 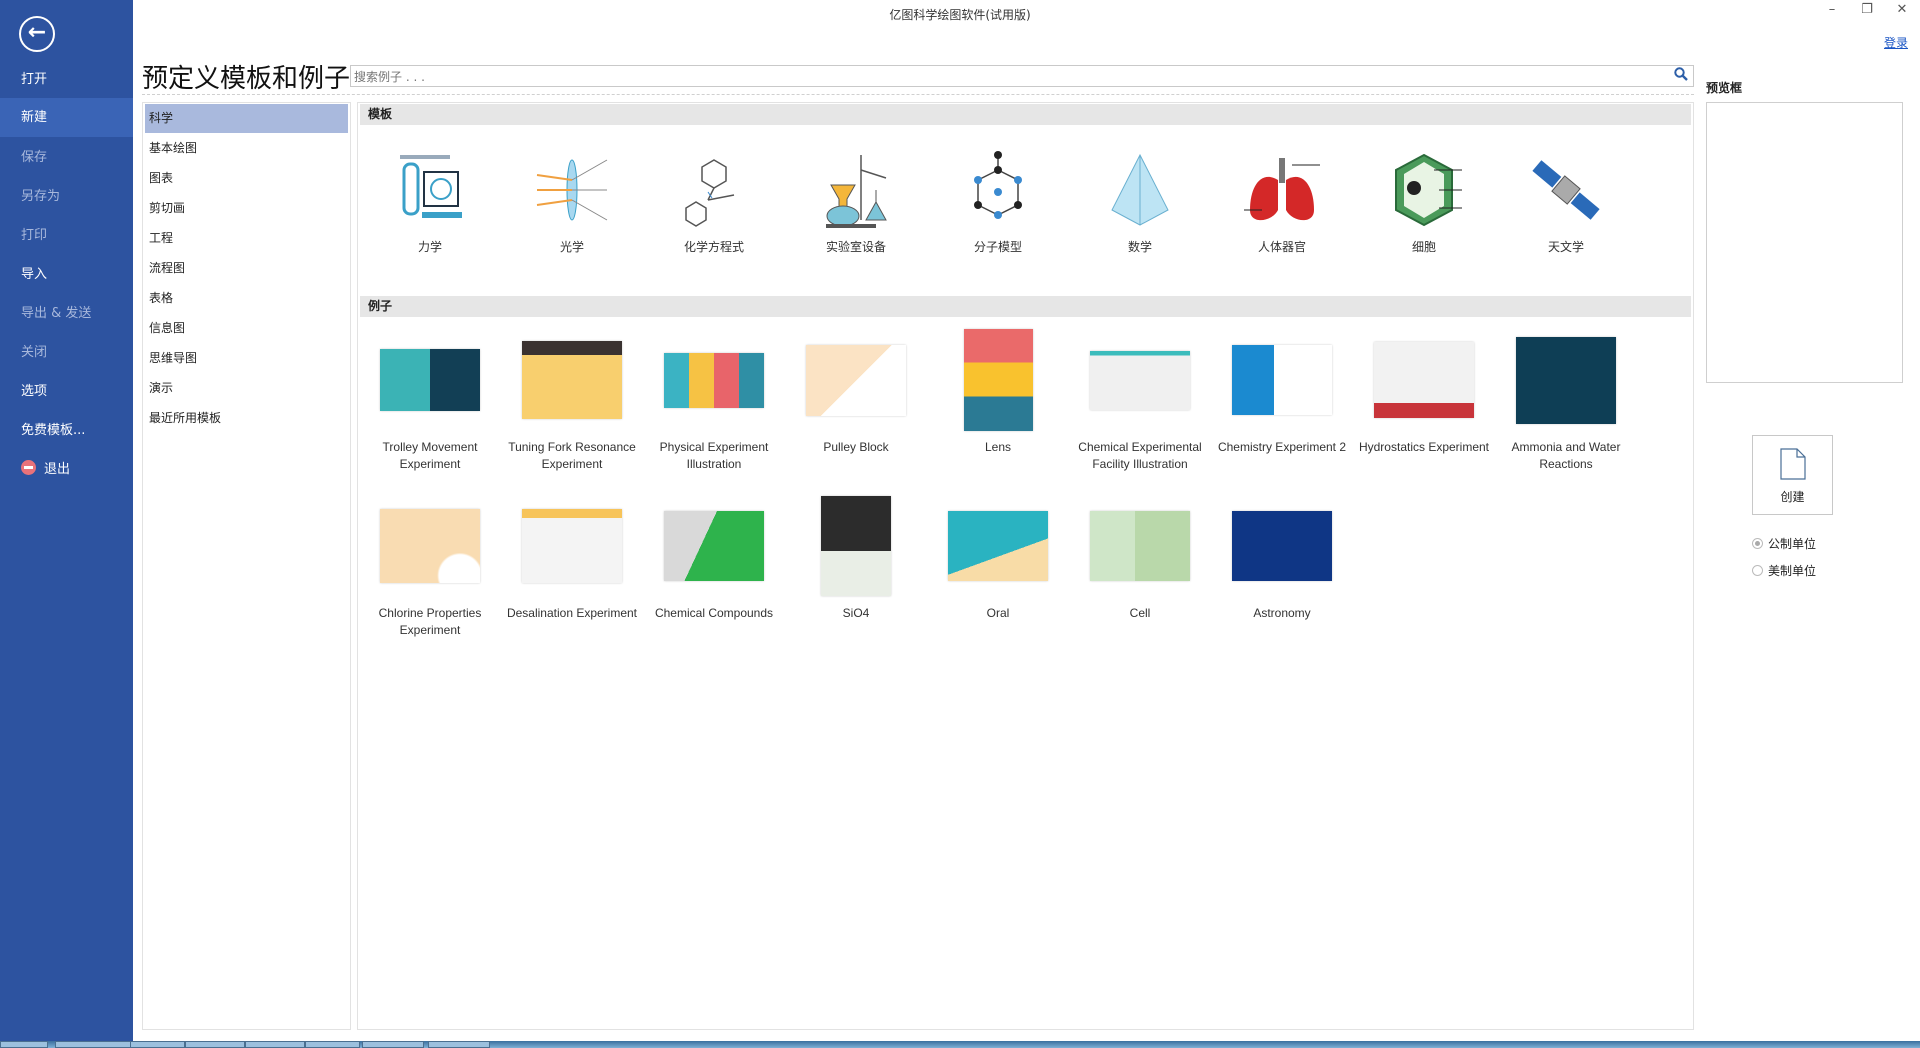 What do you see at coordinates (998, 200) in the screenshot?
I see `template-card: 分子模型` at bounding box center [998, 200].